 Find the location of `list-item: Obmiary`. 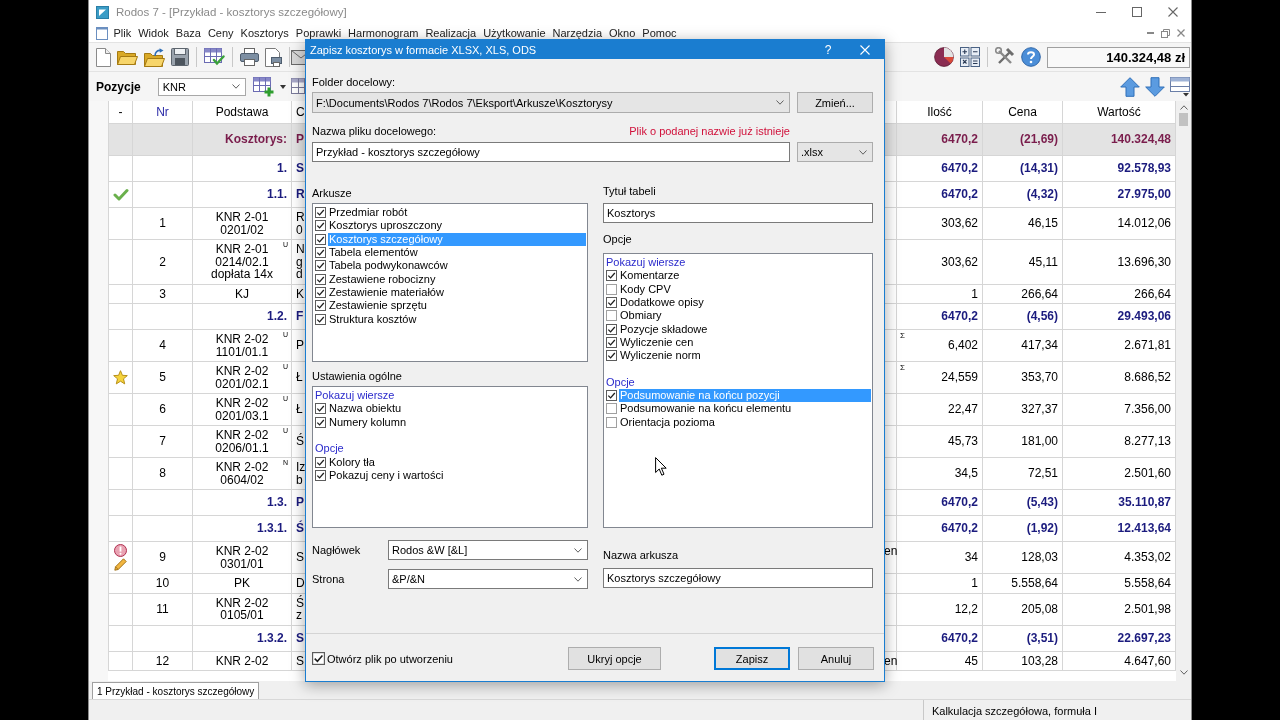

list-item: Obmiary is located at coordinates (641, 316).